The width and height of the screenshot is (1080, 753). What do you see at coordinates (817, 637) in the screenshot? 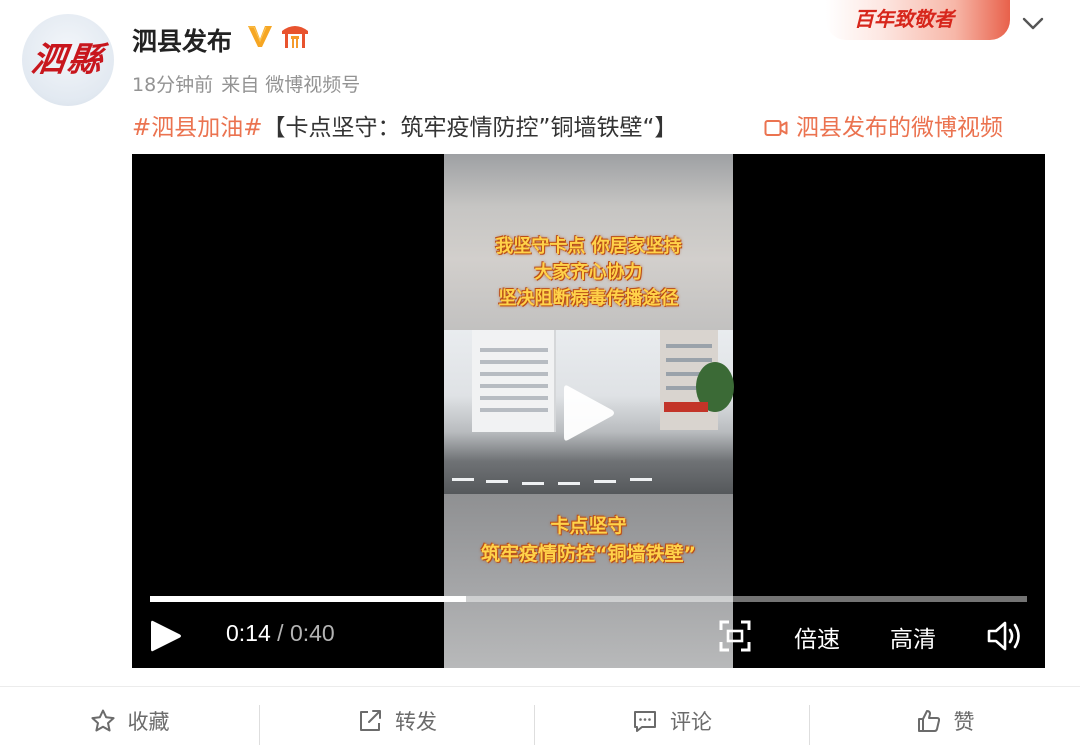
I see `speed-button: 倍速` at bounding box center [817, 637].